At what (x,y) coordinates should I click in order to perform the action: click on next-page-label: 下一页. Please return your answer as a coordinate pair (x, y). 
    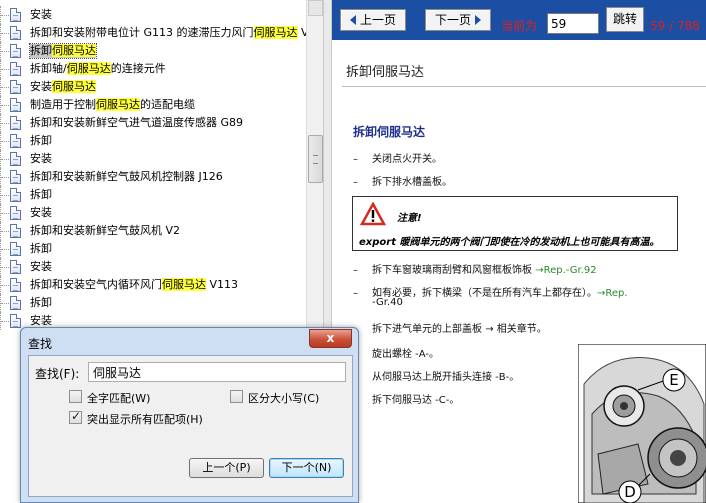
    Looking at the image, I should click on (452, 20).